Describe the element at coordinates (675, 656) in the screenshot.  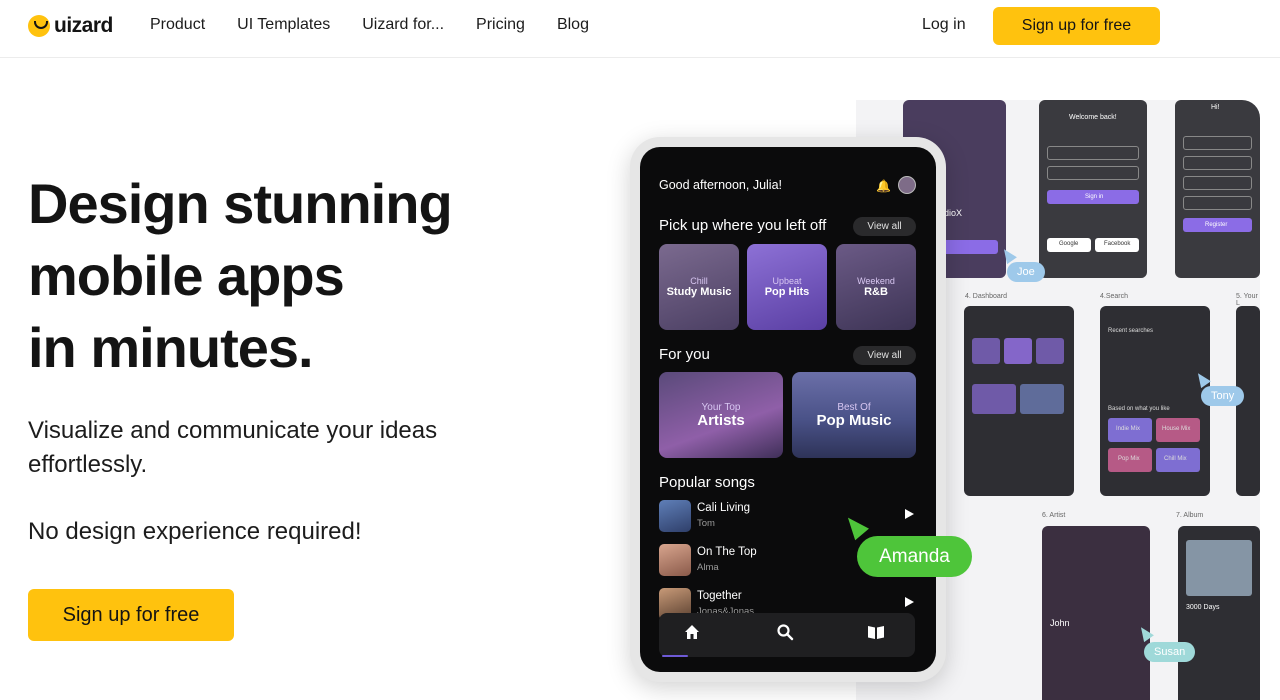
I see `active-tab-indicator` at that location.